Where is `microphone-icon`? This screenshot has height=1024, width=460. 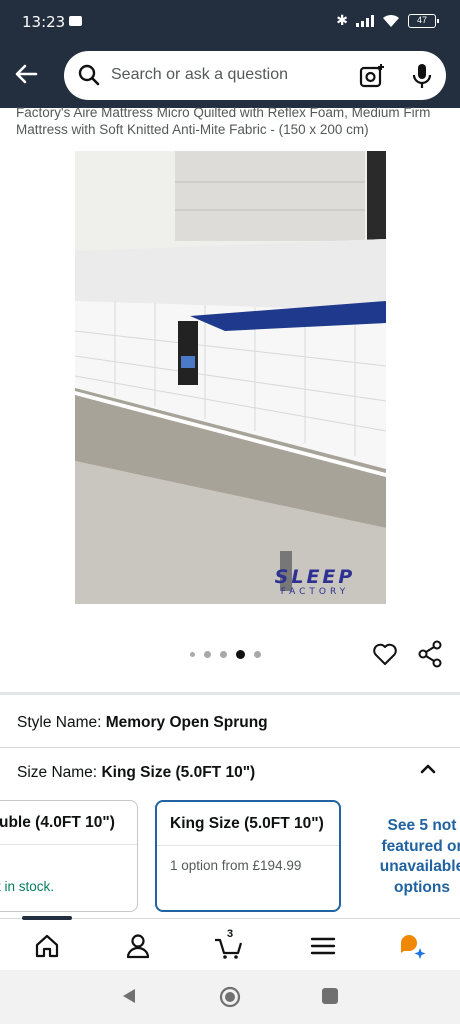
microphone-icon is located at coordinates (422, 76).